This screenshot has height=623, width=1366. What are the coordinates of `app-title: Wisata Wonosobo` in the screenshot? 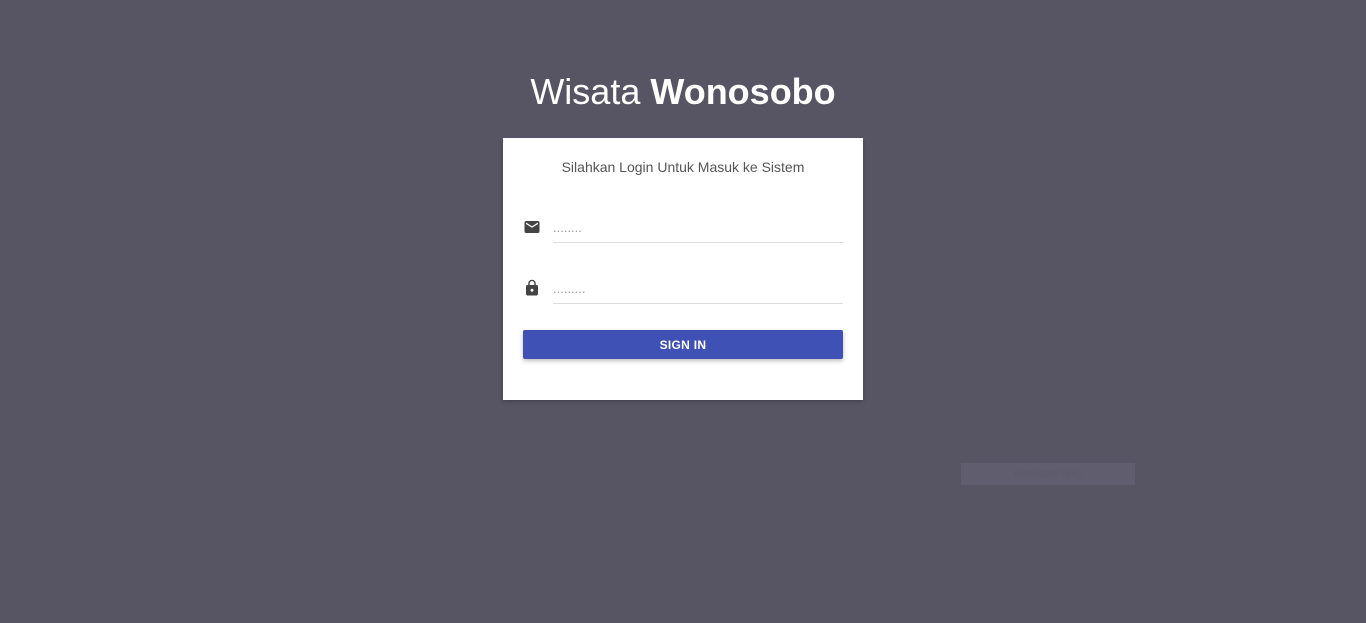 It's located at (683, 92).